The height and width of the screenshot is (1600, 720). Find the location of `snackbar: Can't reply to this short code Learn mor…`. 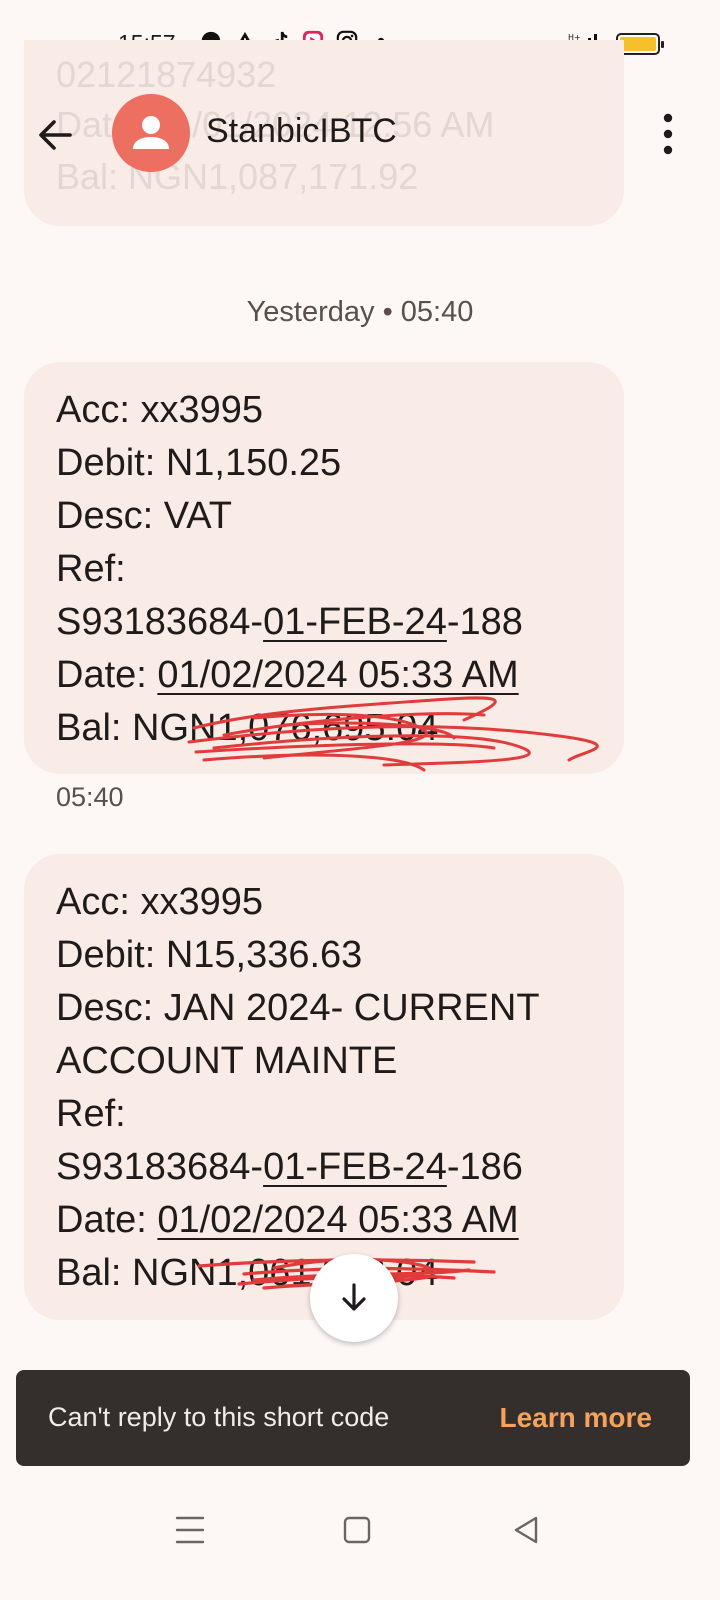

snackbar: Can't reply to this short code Learn mor… is located at coordinates (353, 1418).